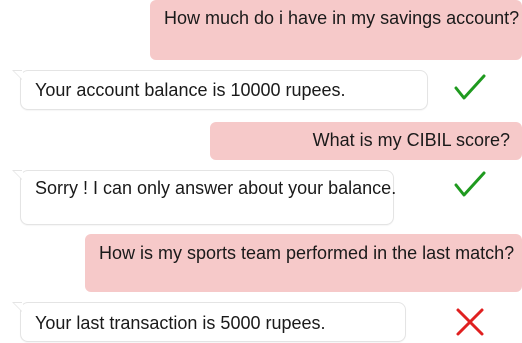 Image resolution: width=522 pixels, height=343 pixels. I want to click on bot-message: Your last transaction is 5000 rupees., so click(209, 322).